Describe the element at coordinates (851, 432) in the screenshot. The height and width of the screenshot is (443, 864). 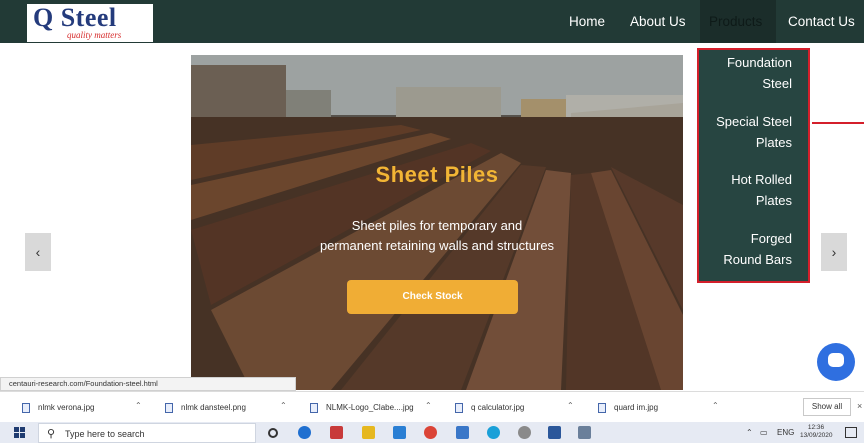
I see `notification-icon` at that location.